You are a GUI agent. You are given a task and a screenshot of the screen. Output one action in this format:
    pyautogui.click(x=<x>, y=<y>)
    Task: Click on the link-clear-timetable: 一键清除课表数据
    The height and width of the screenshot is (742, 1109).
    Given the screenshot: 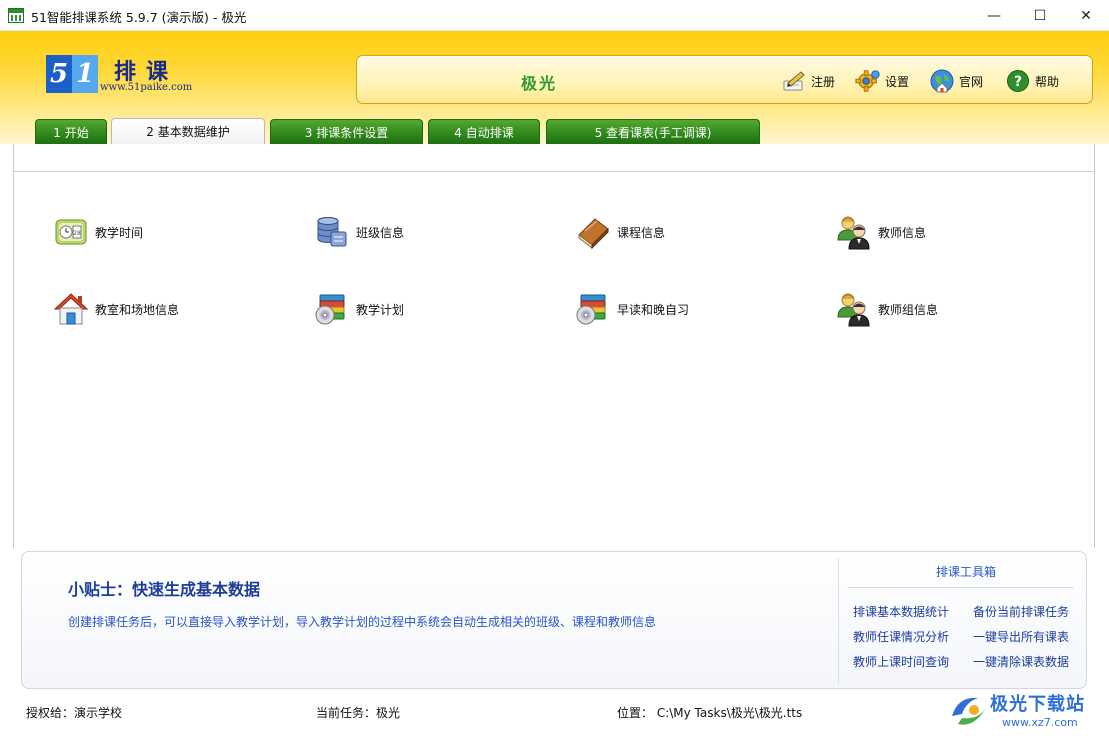 What is the action you would take?
    pyautogui.click(x=1021, y=661)
    